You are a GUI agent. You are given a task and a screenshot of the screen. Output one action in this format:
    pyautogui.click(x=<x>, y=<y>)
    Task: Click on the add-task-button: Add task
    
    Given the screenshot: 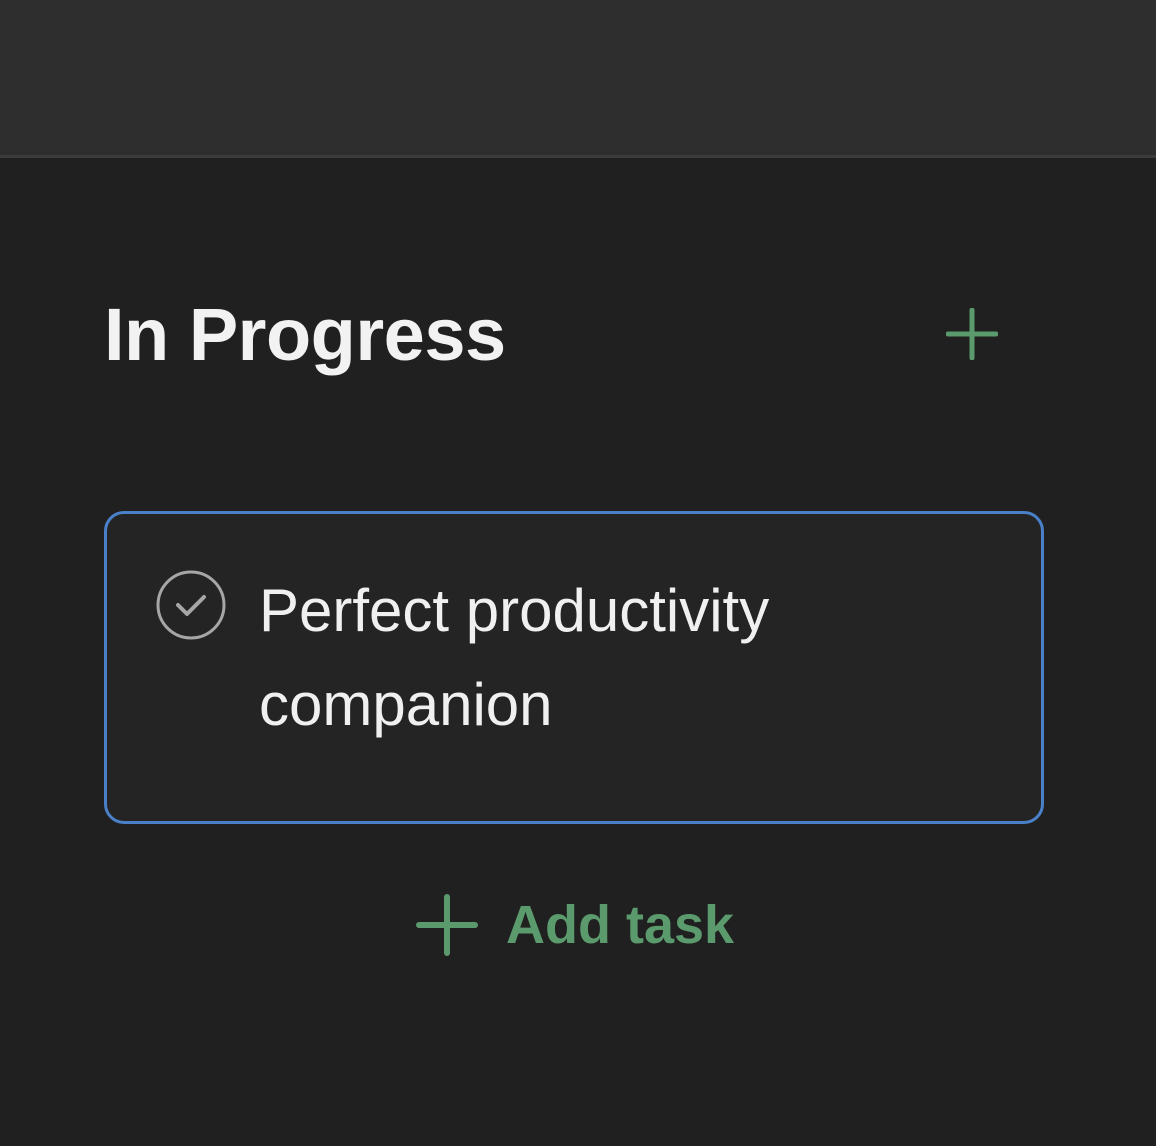 What is the action you would take?
    pyautogui.click(x=575, y=925)
    